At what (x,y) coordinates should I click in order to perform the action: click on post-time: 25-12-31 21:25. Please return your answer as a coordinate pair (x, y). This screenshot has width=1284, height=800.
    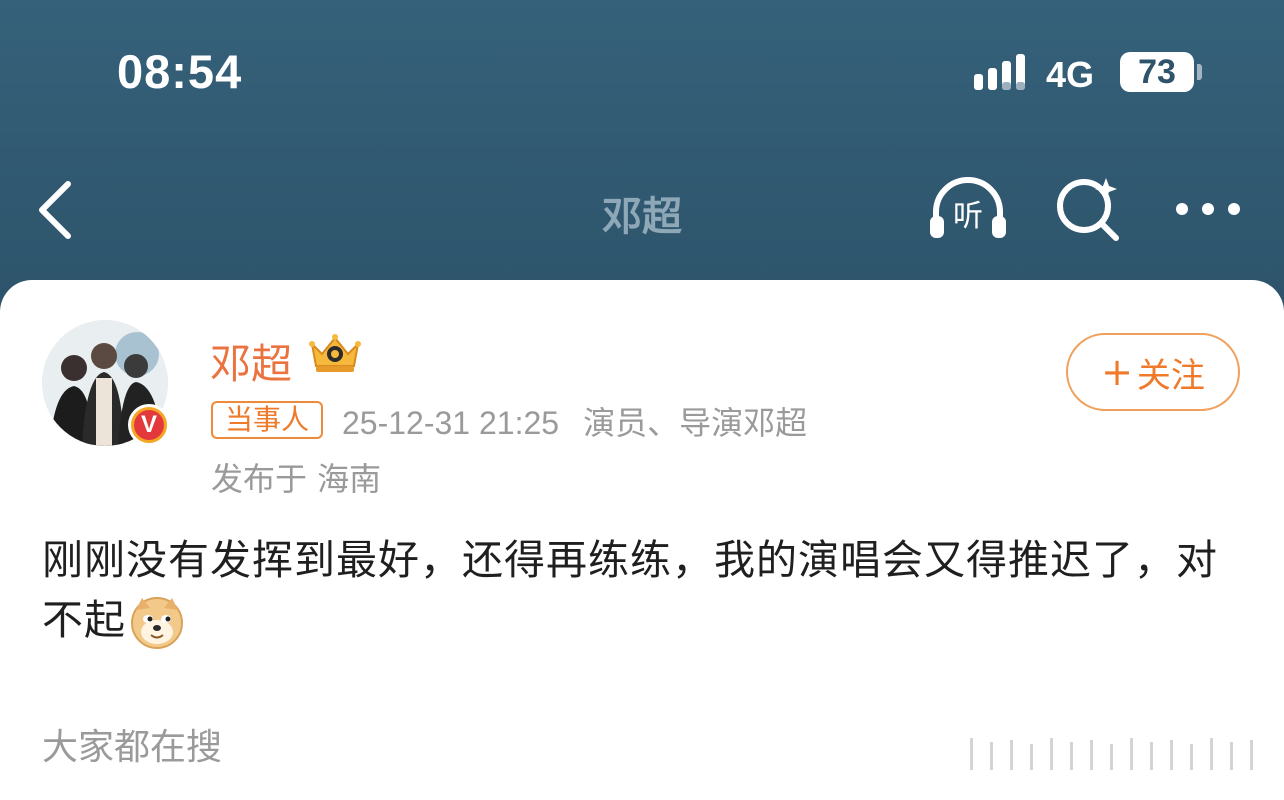
    Looking at the image, I should click on (451, 423).